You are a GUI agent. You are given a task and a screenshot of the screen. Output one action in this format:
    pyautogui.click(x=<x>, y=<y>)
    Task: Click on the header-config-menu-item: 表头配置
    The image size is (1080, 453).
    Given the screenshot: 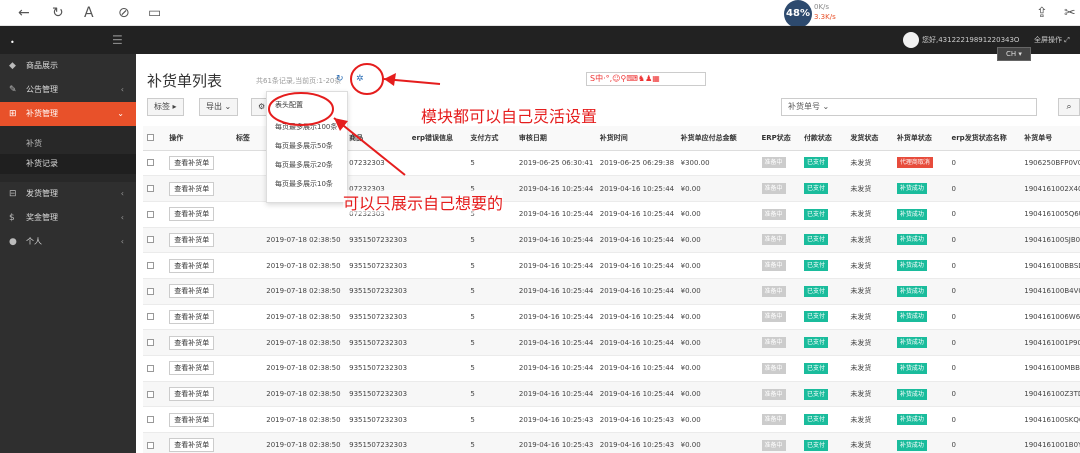 What is the action you would take?
    pyautogui.click(x=307, y=105)
    